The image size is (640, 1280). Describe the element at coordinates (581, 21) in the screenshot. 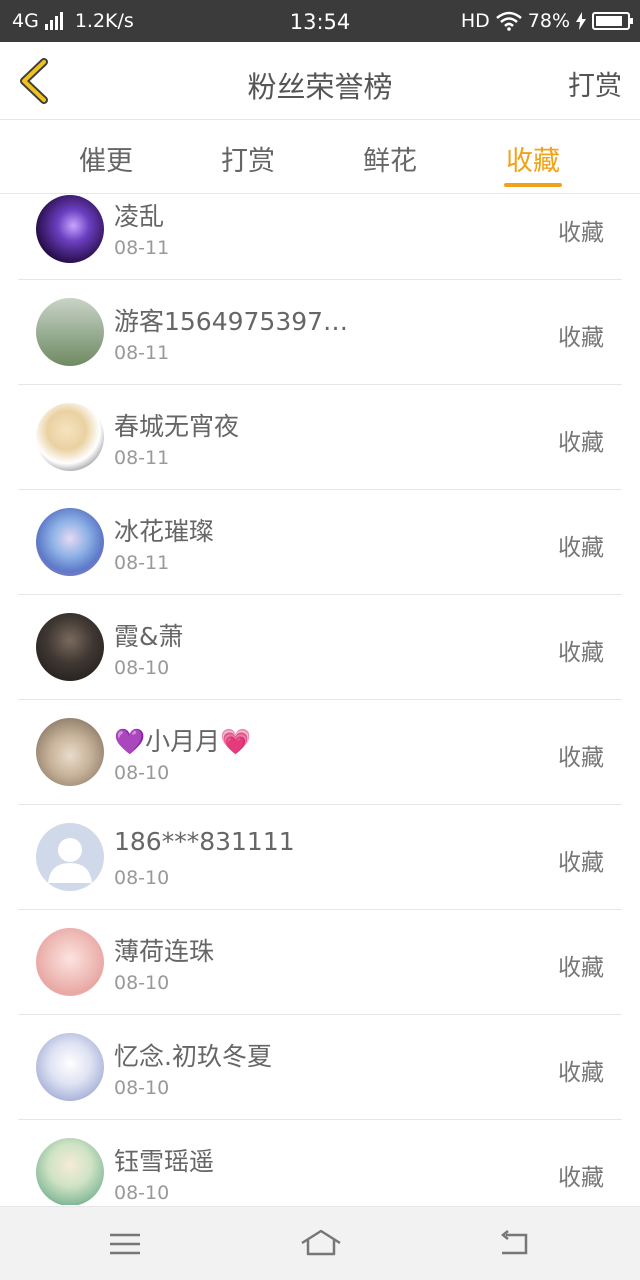

I see `charging-icon` at that location.